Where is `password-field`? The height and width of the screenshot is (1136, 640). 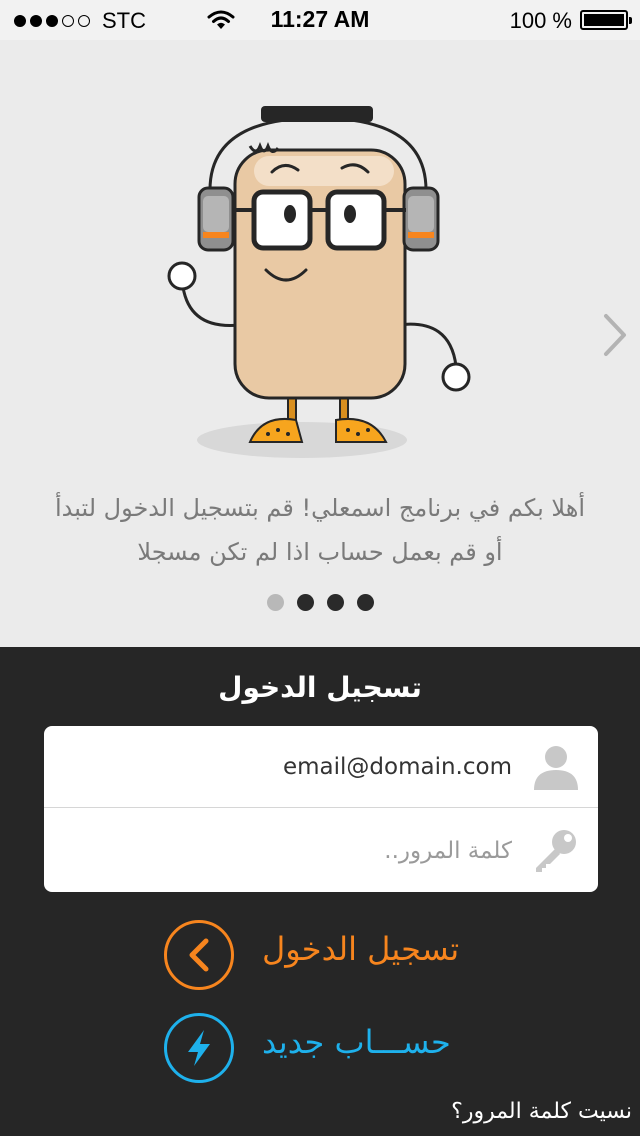
password-field is located at coordinates (288, 851).